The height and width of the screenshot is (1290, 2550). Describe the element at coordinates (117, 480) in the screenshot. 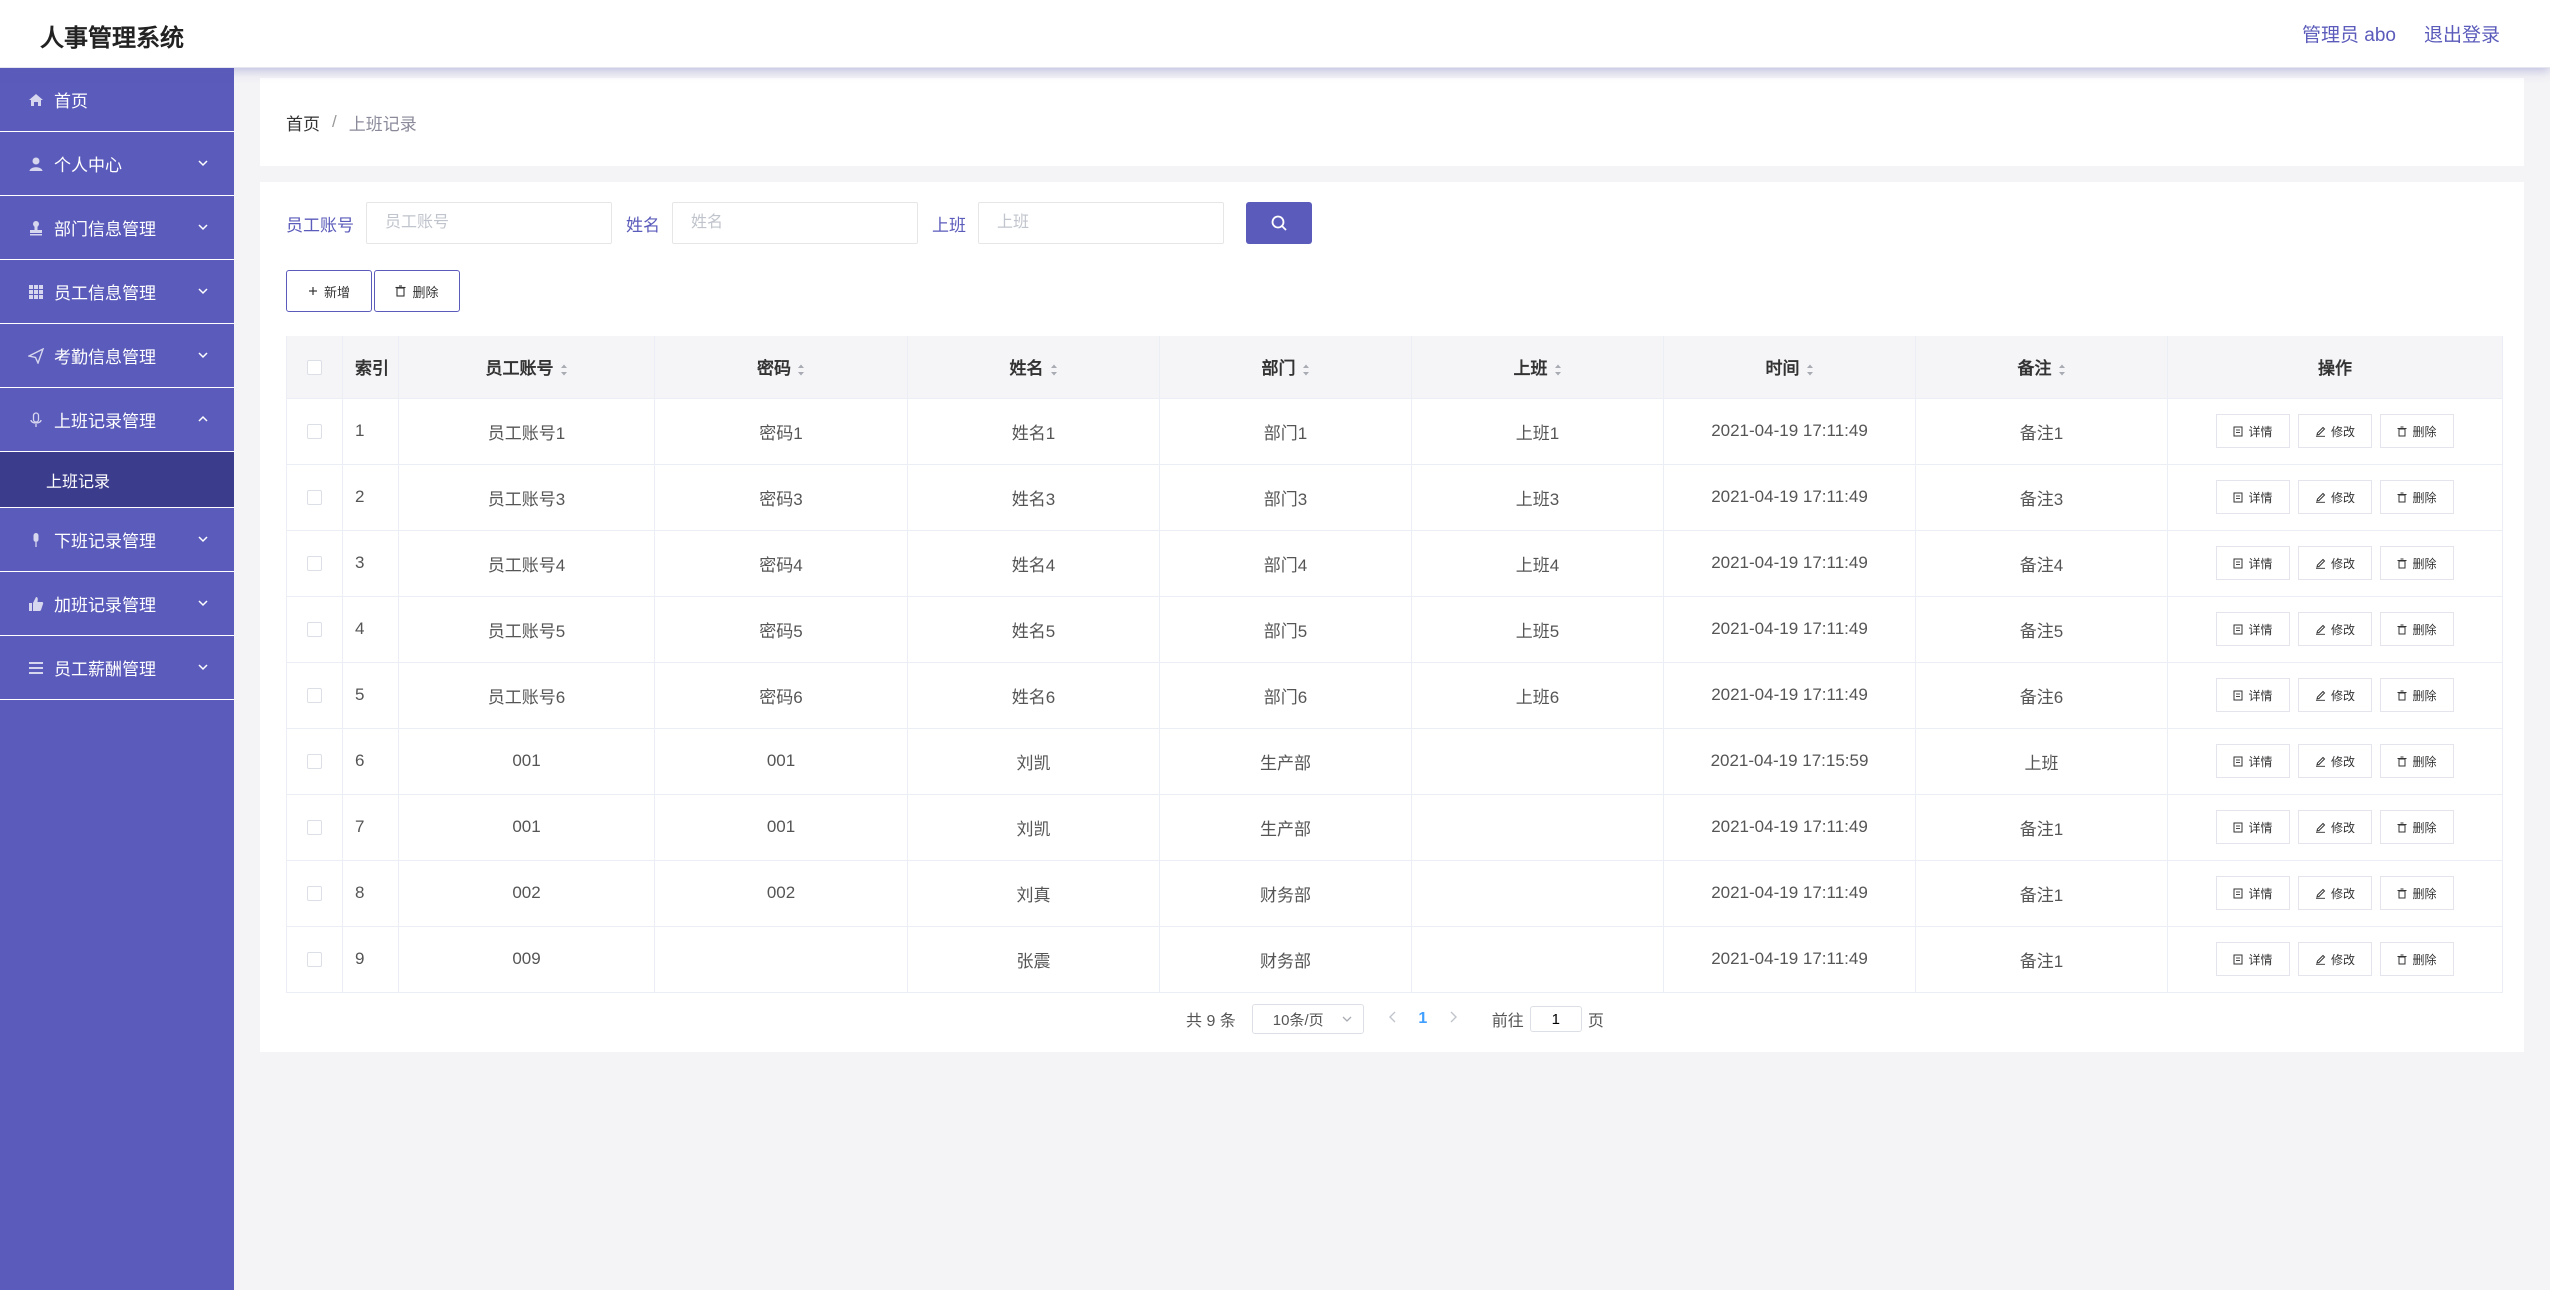

I see `sidebar-subitem-checkin-record: 上班记录` at that location.